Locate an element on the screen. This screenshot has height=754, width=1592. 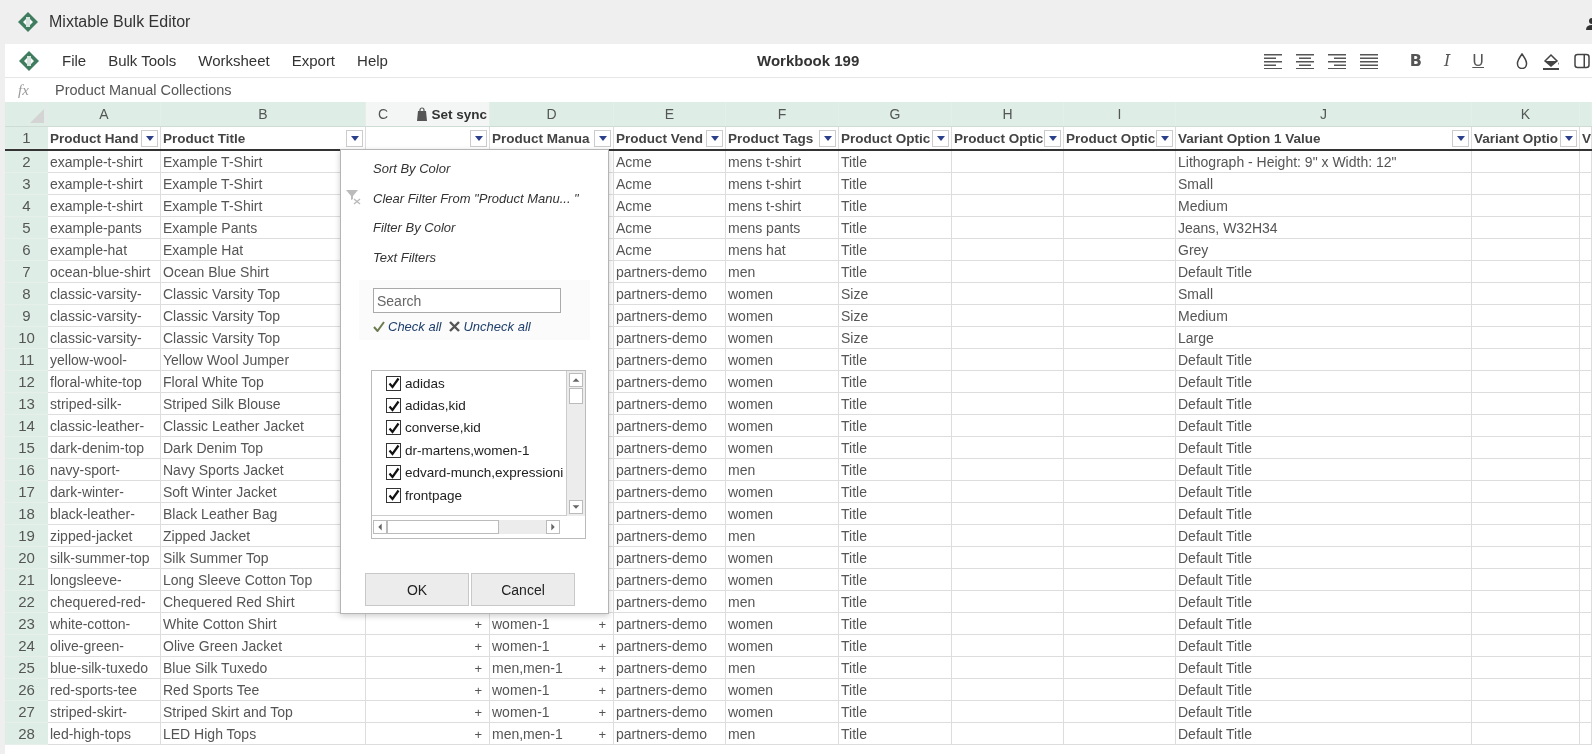
column-letter: H is located at coordinates (1007, 114).